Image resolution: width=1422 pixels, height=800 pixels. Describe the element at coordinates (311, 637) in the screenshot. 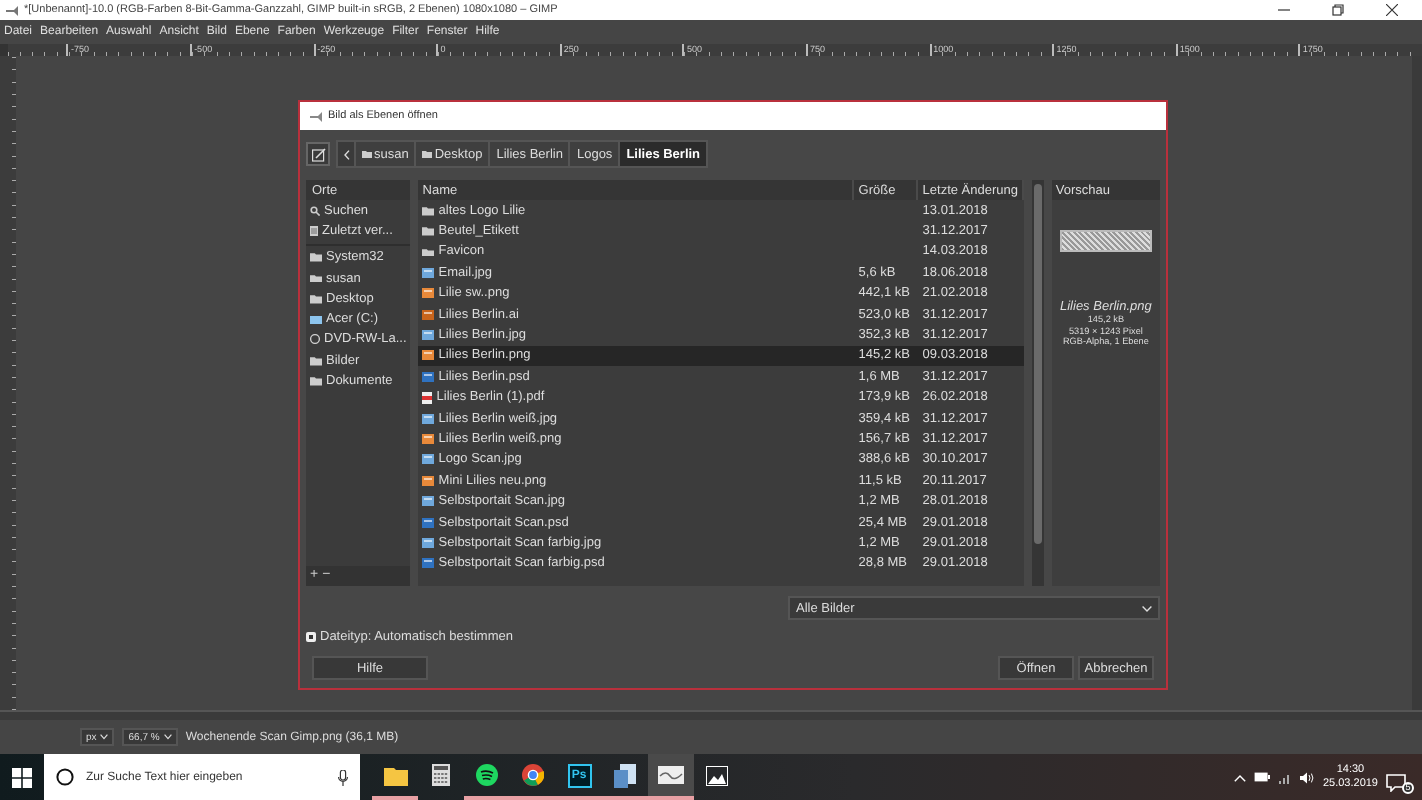

I see `expander-icon` at that location.